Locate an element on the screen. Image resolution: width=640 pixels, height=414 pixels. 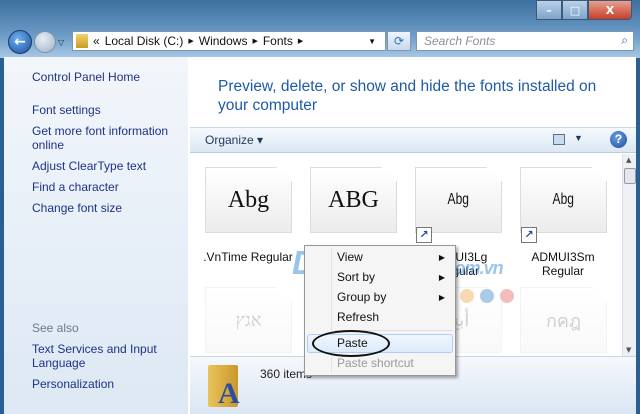
breadcrumb-windows: Windows is located at coordinates (223, 41).